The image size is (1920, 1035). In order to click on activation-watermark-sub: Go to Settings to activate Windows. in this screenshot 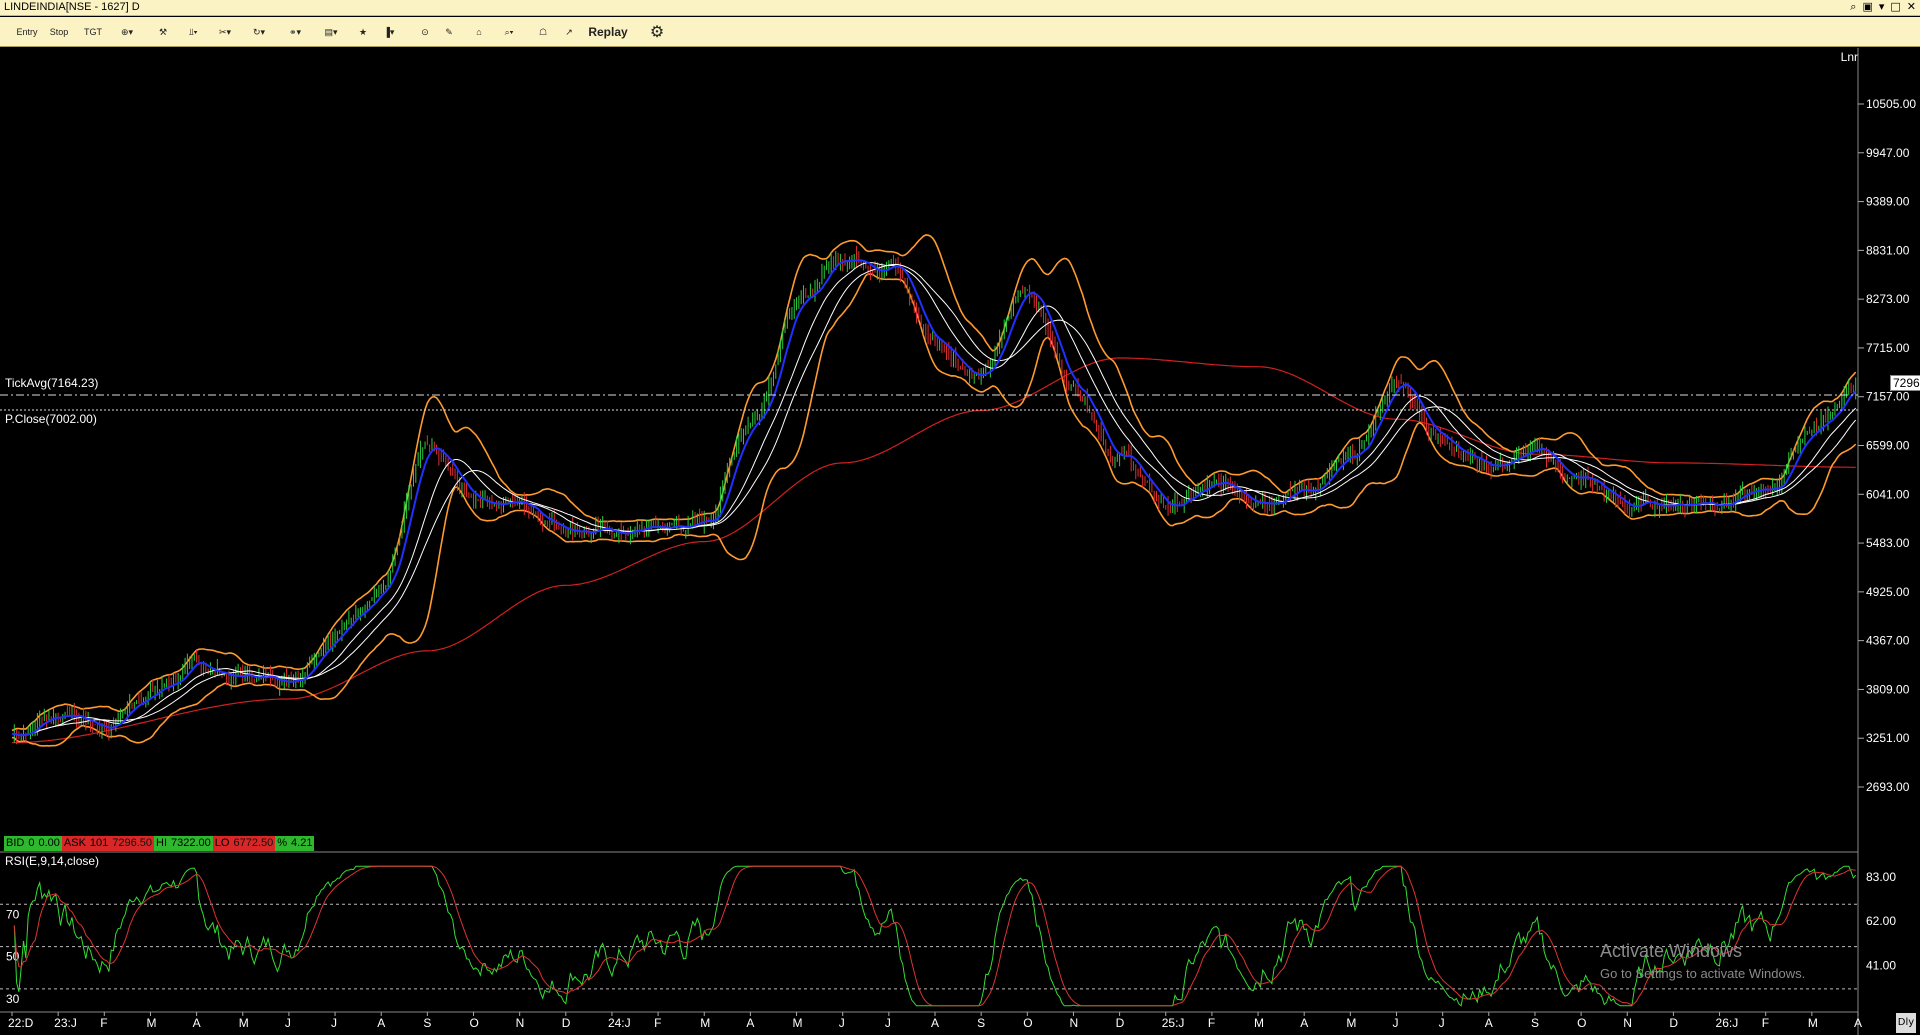, I will do `click(1703, 973)`.